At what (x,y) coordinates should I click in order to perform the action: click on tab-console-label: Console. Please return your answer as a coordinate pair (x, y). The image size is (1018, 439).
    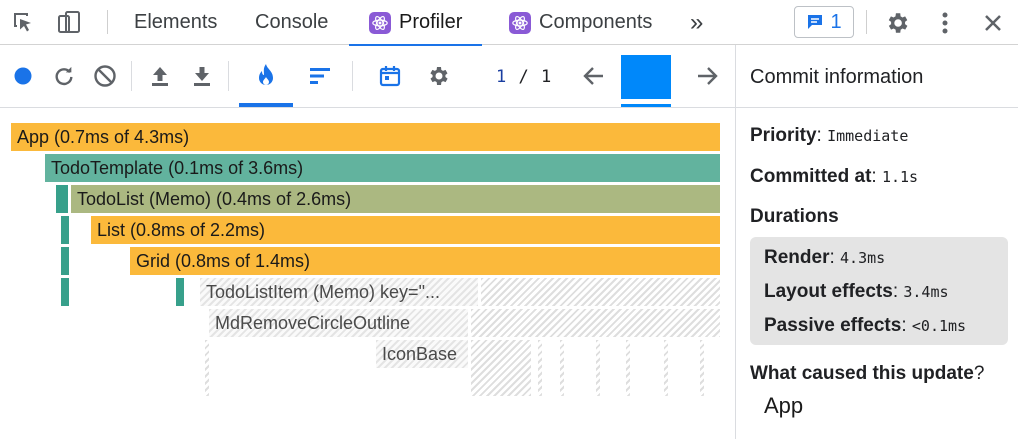
    Looking at the image, I should click on (292, 22).